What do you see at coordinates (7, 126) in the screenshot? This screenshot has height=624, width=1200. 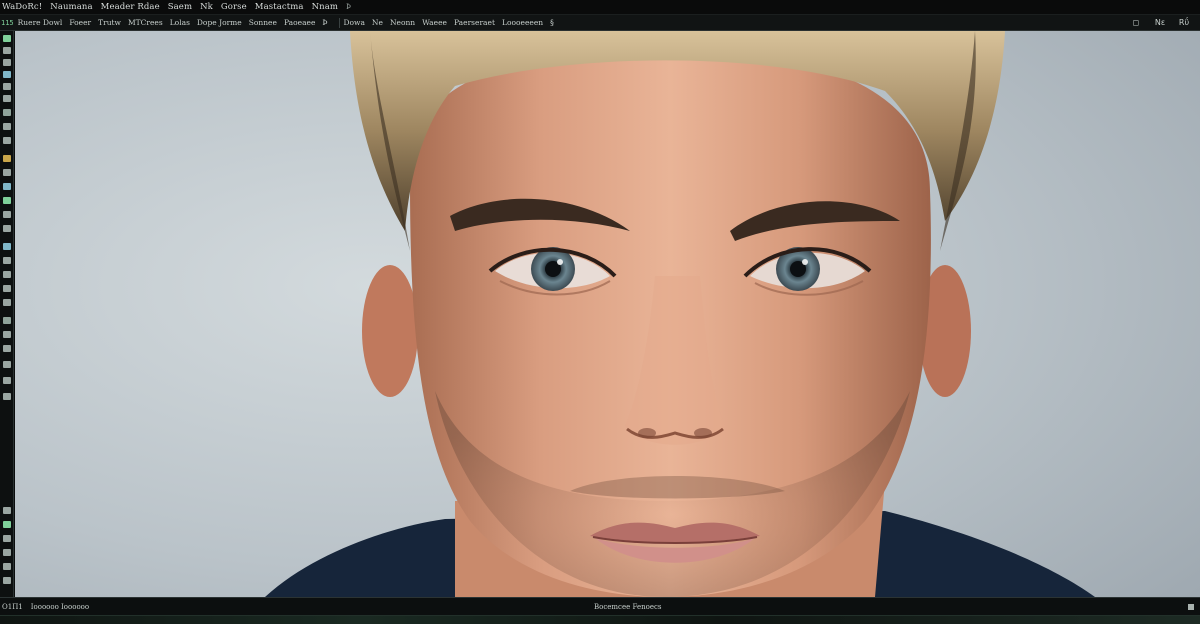 I see `brush-tool-icon` at bounding box center [7, 126].